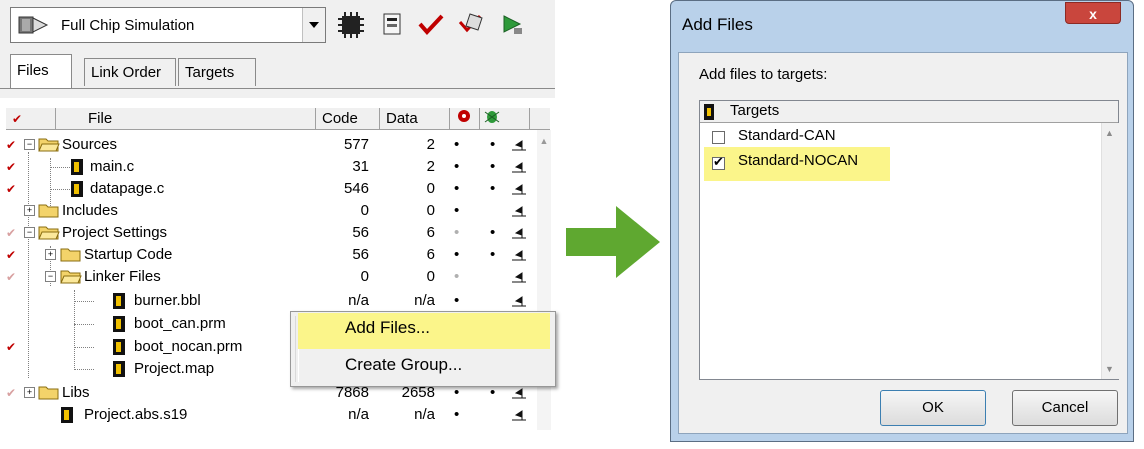 This screenshot has height=449, width=1144. Describe the element at coordinates (1065, 408) in the screenshot. I see `cancel-button: Cancel` at that location.